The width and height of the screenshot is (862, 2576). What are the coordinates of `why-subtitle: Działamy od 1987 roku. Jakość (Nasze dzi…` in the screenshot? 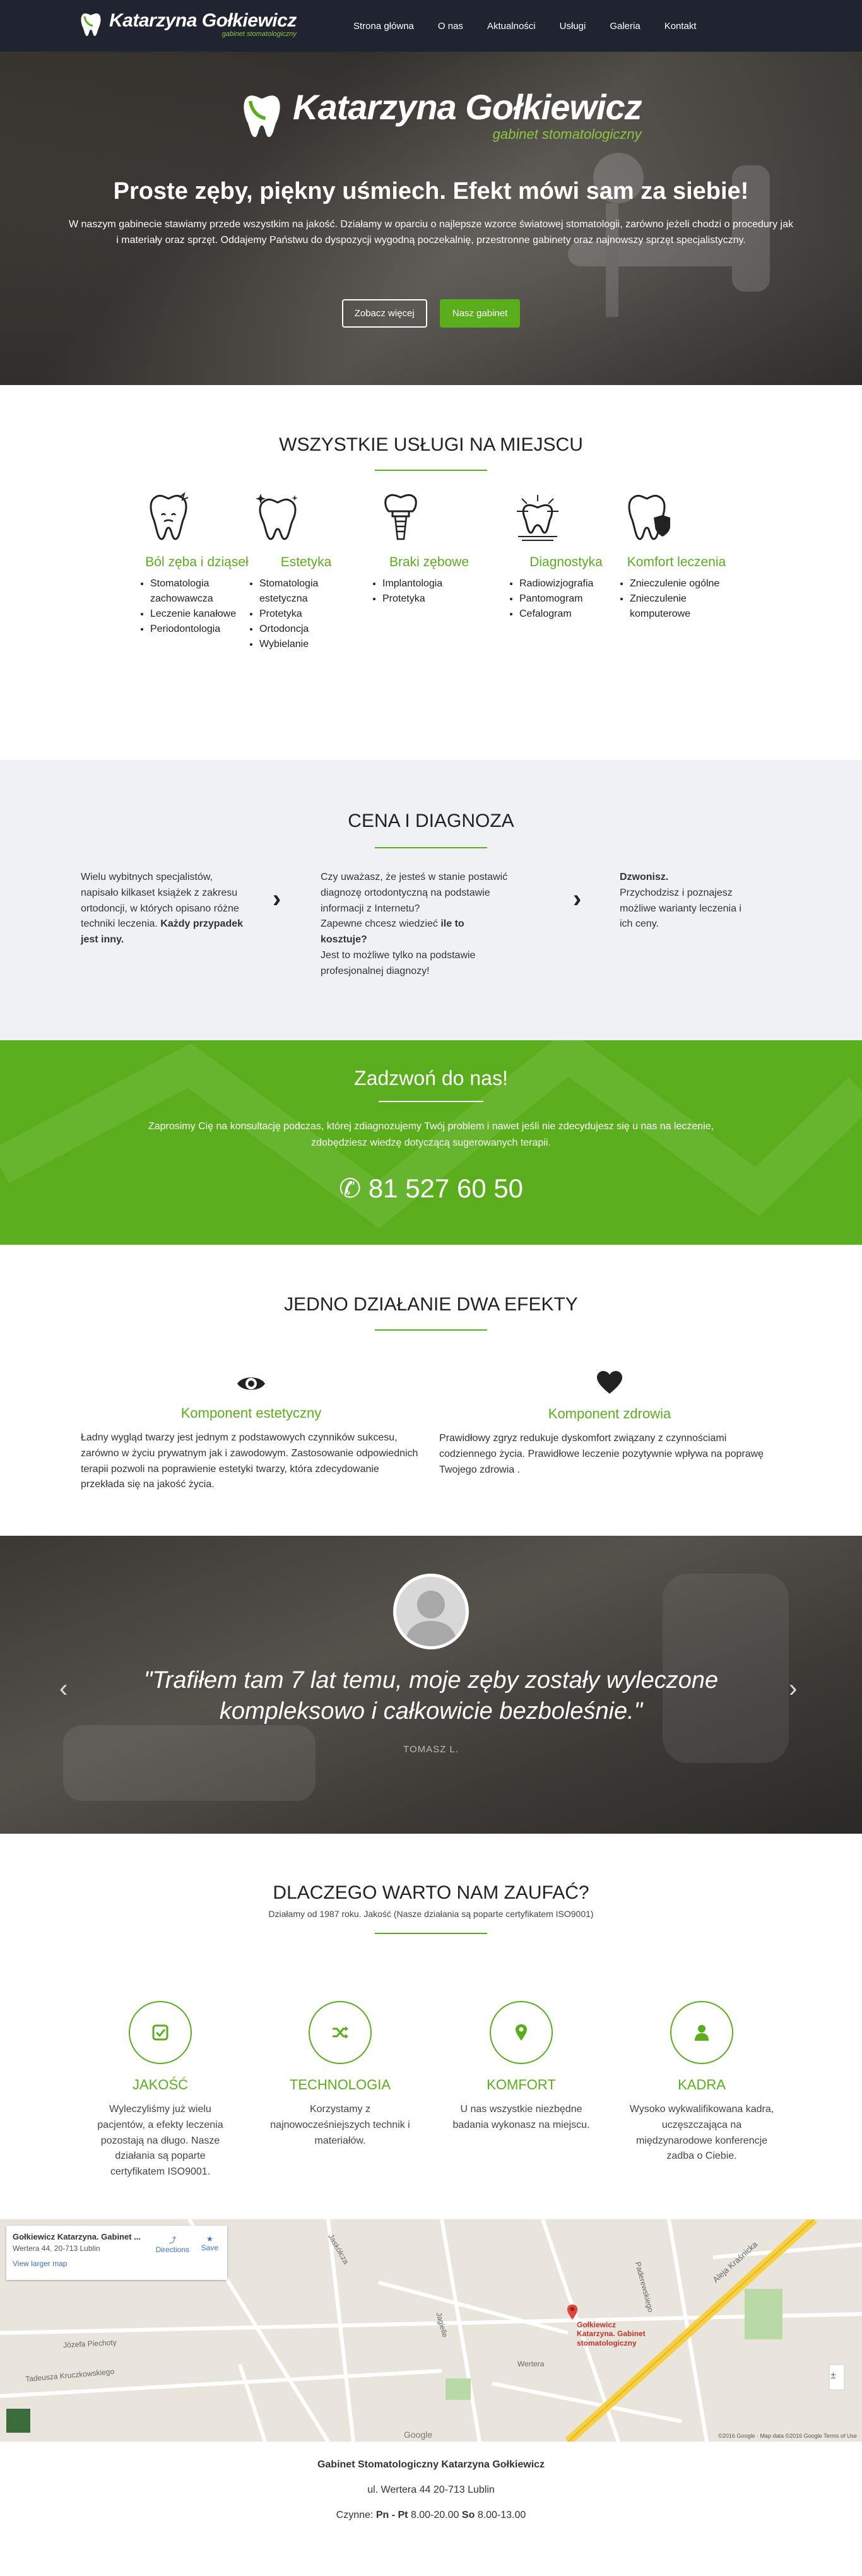 It's located at (431, 1914).